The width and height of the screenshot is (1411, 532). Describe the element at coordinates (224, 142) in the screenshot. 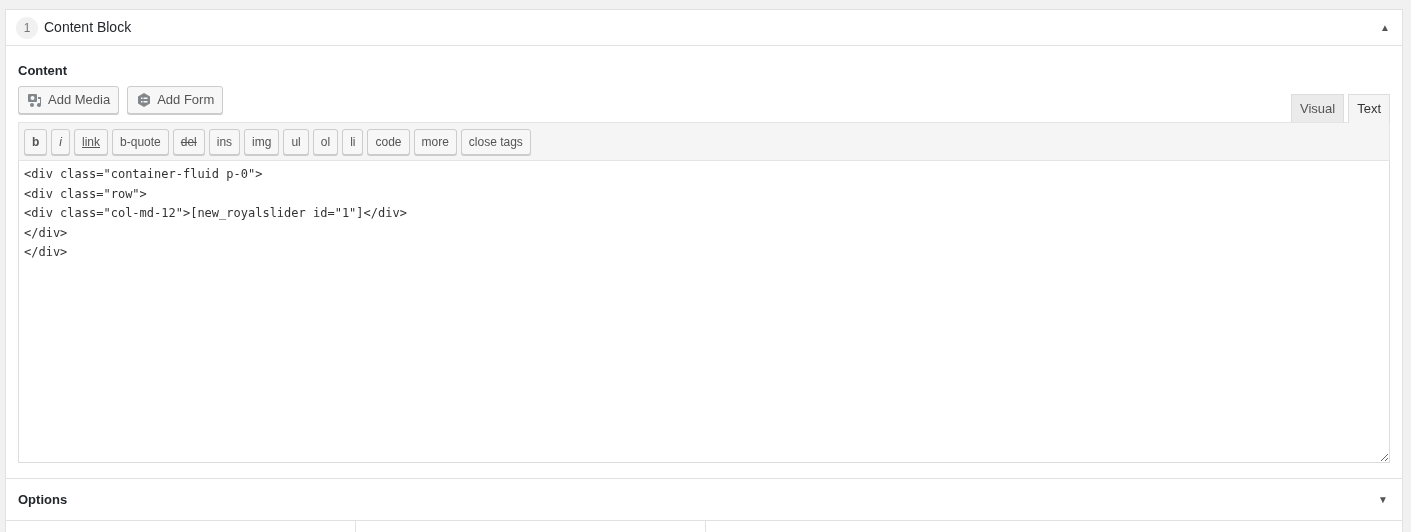

I see `toolbar-button: ins` at that location.